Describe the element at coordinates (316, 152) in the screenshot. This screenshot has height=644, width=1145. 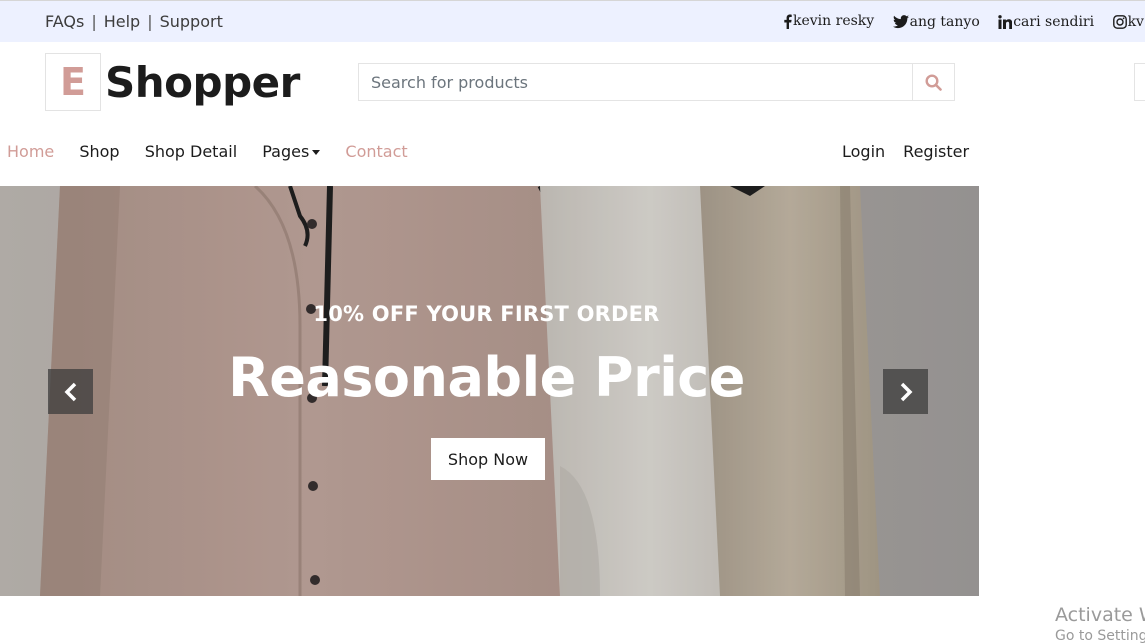
I see `caret-down-icon` at that location.